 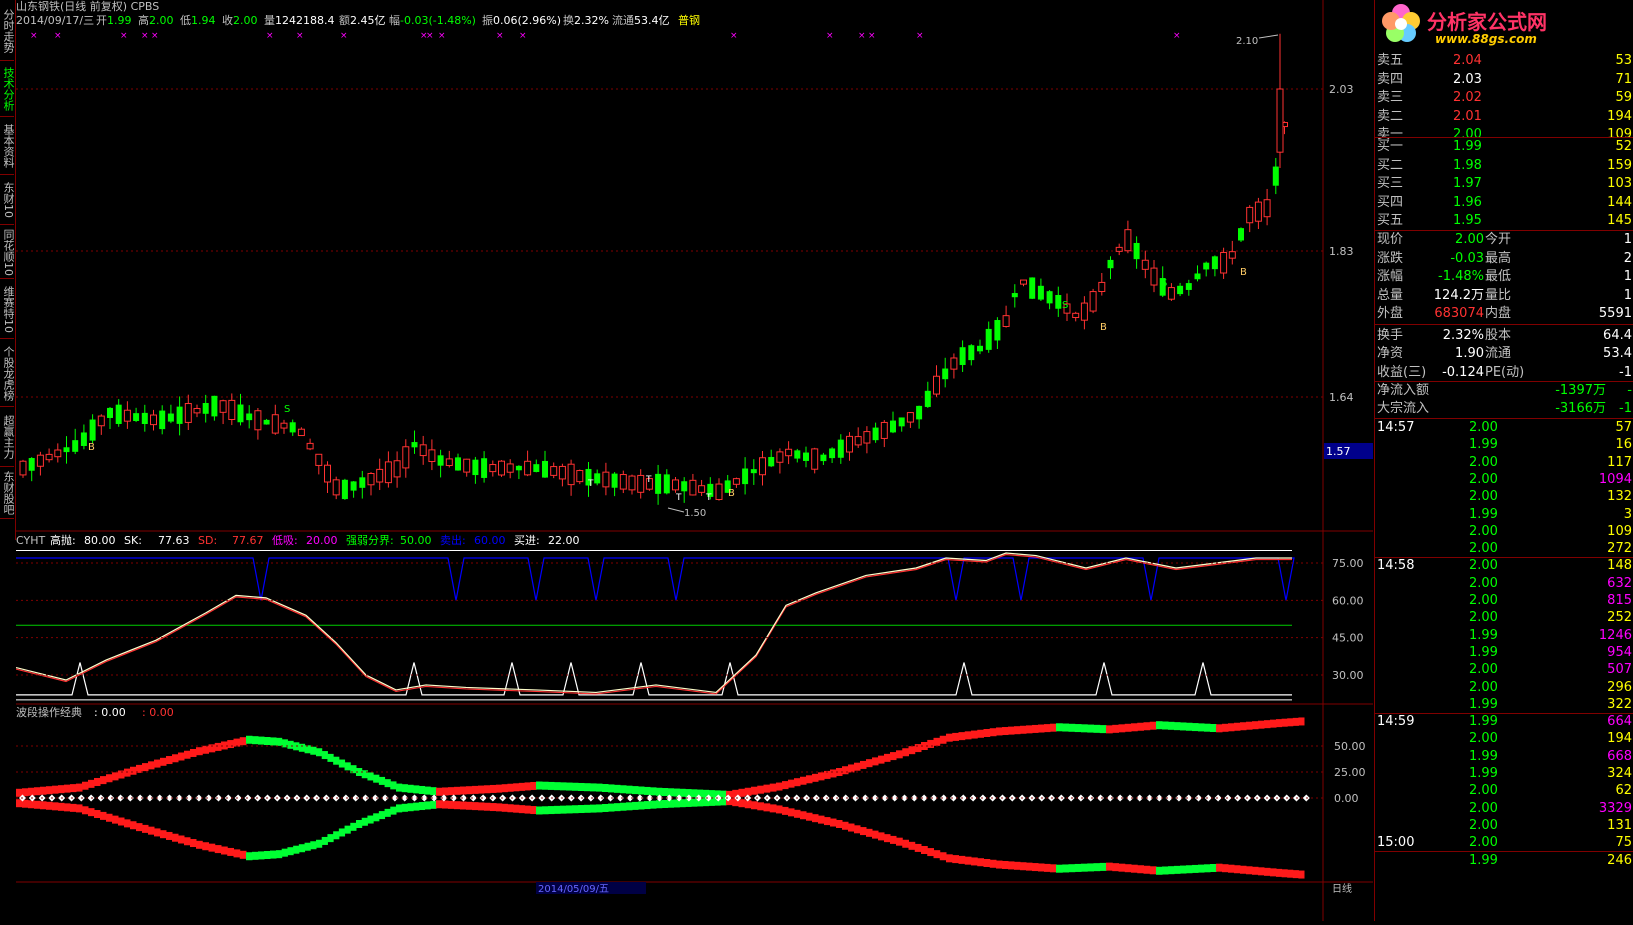 What do you see at coordinates (1403, 408) in the screenshot?
I see `flow-label: 大宗流入` at bounding box center [1403, 408].